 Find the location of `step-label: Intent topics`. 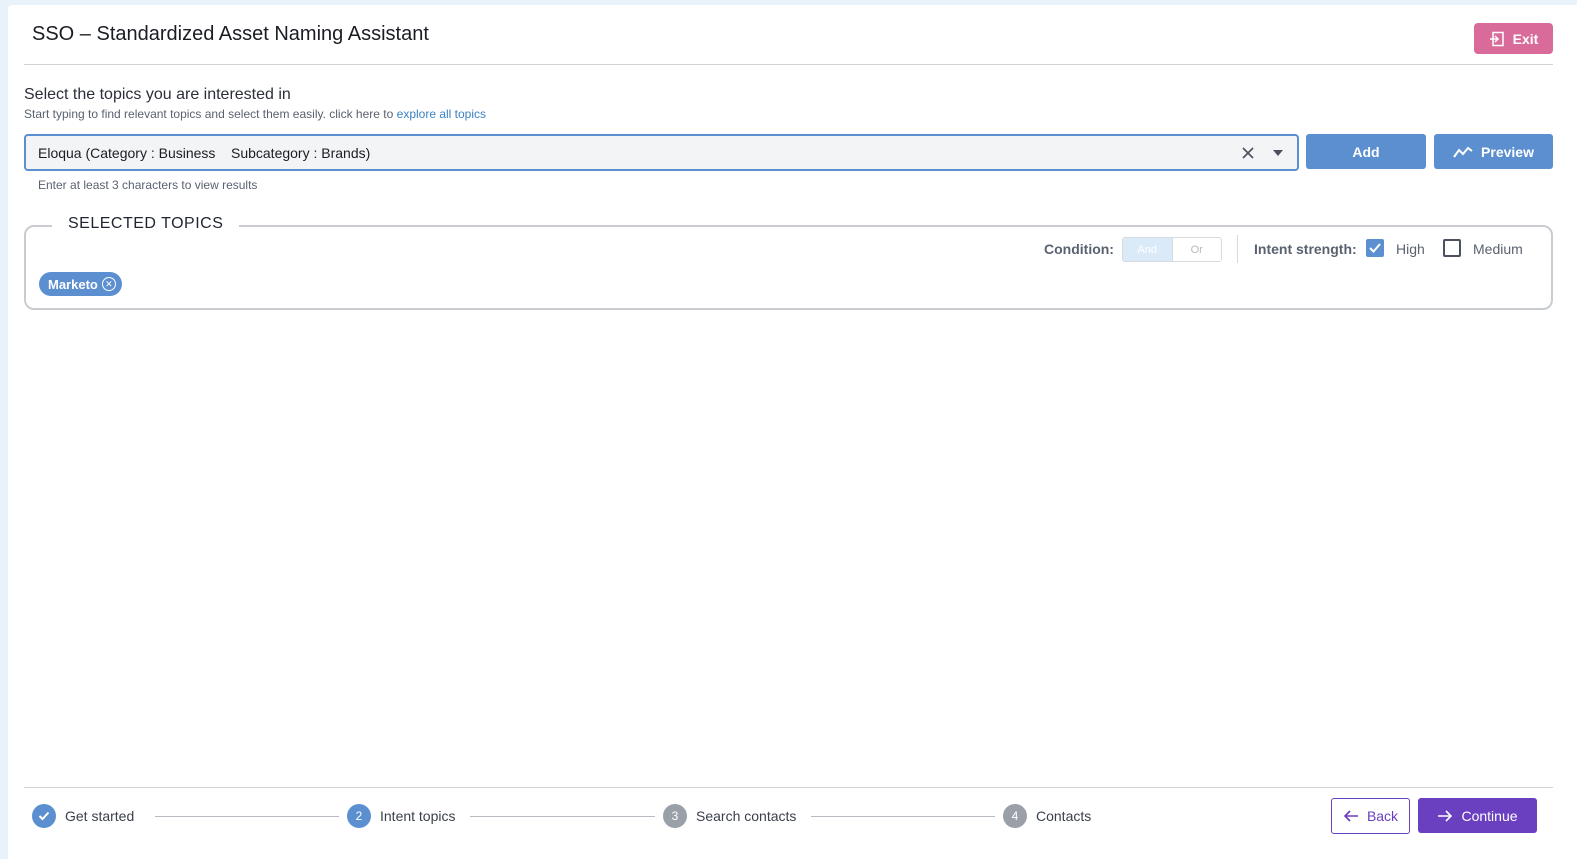

step-label: Intent topics is located at coordinates (418, 816).